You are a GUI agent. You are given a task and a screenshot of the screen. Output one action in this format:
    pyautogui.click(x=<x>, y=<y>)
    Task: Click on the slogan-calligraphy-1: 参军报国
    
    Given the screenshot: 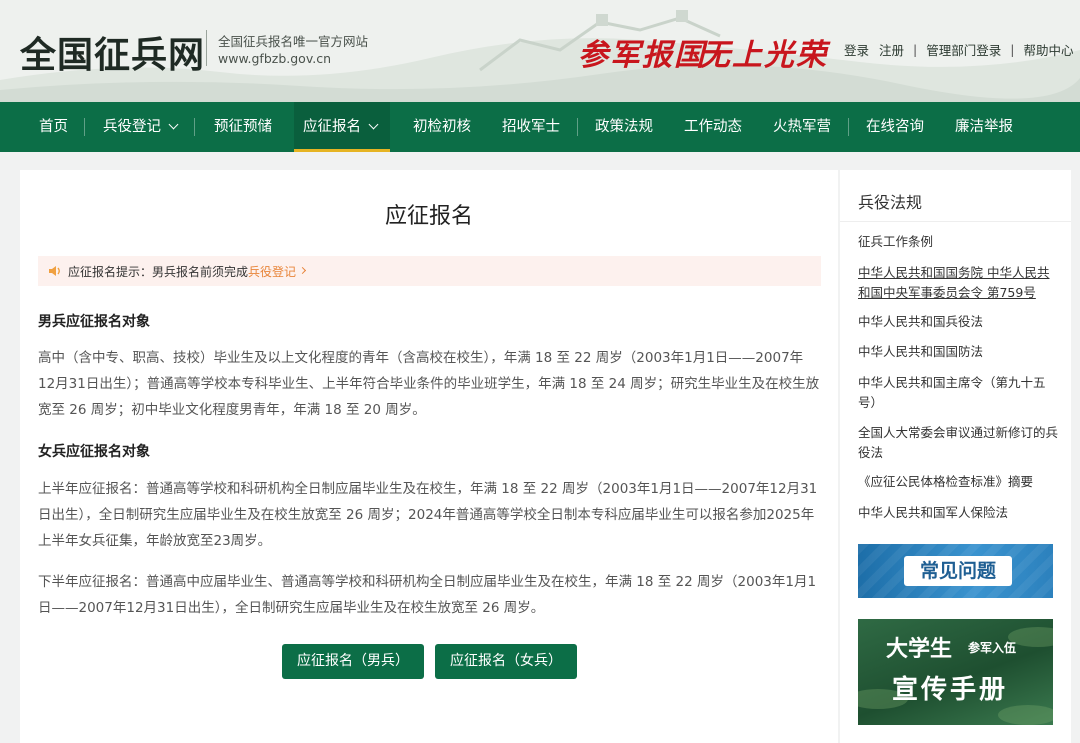 What is the action you would take?
    pyautogui.click(x=642, y=55)
    